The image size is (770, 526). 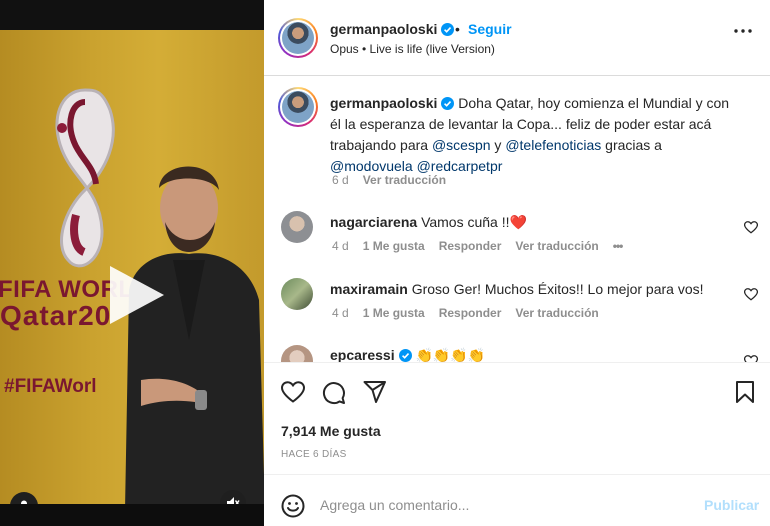 I want to click on play-icon, so click(x=135, y=295).